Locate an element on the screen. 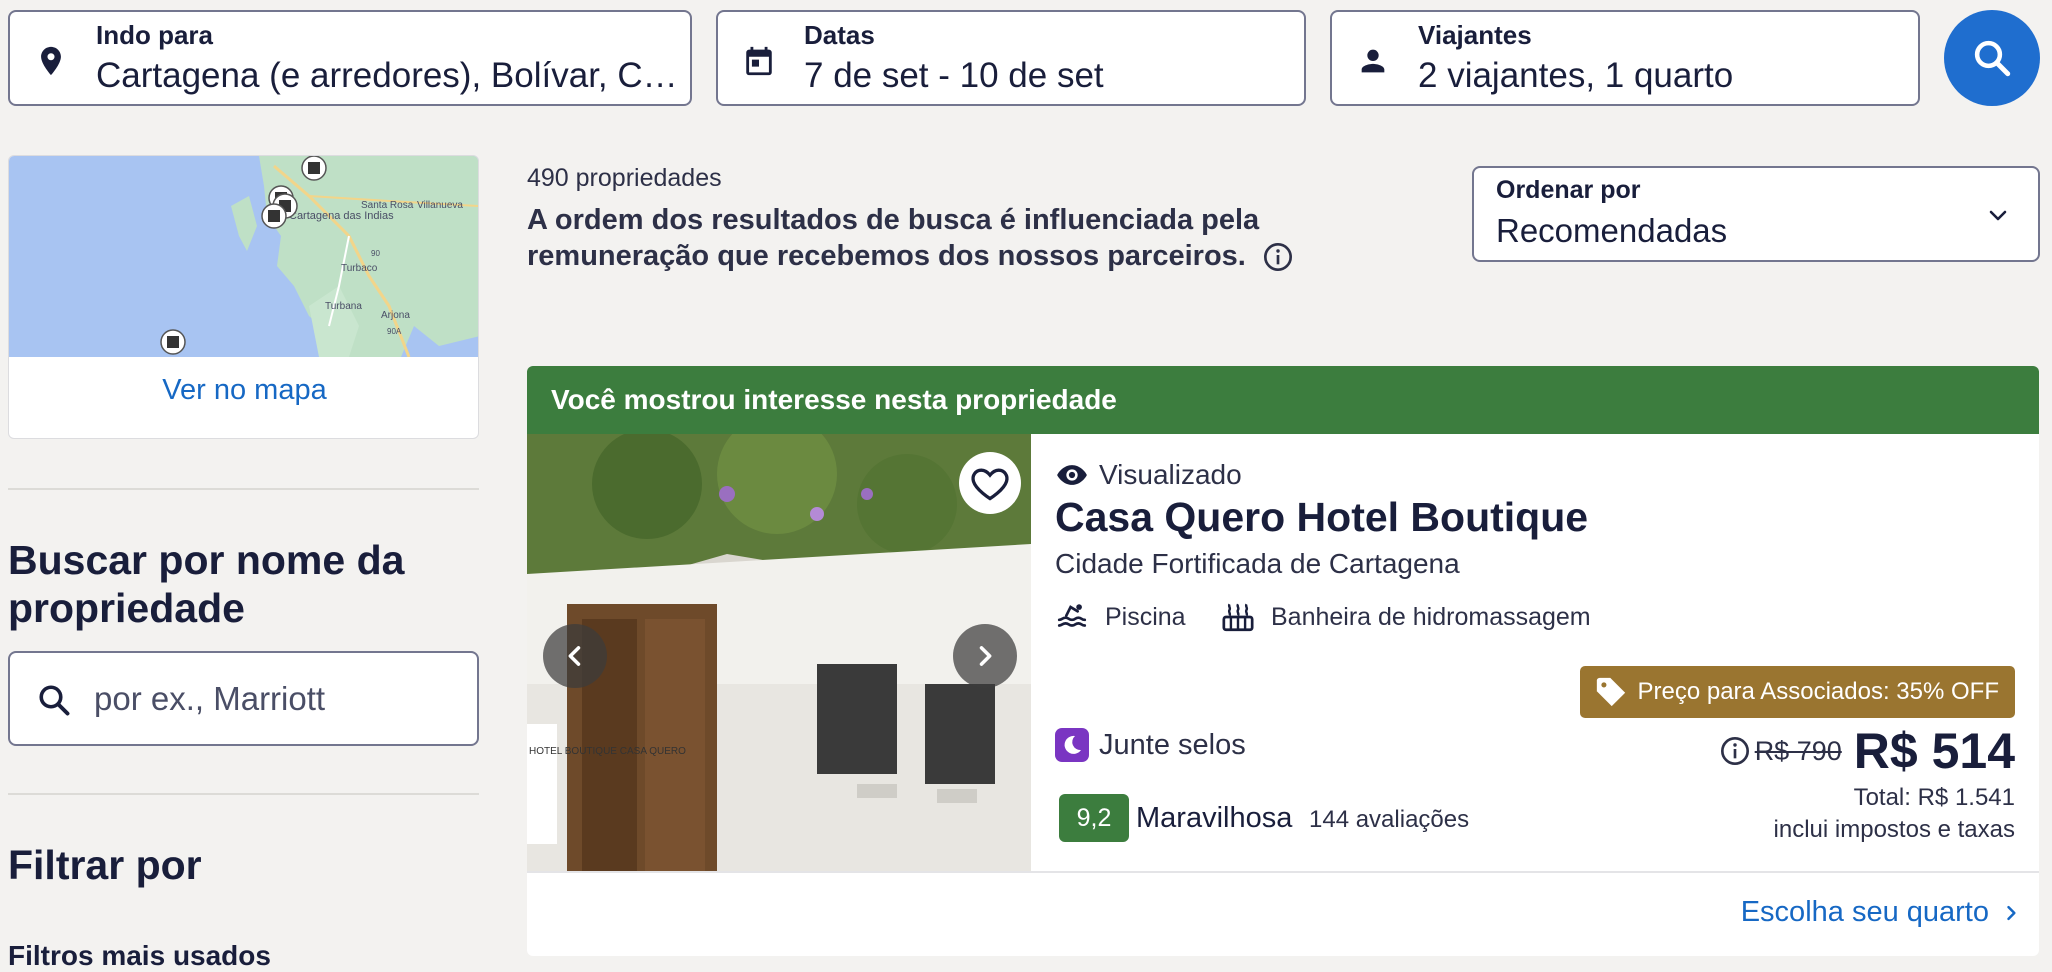 This screenshot has width=2052, height=972. map-label: Arjona is located at coordinates (395, 315).